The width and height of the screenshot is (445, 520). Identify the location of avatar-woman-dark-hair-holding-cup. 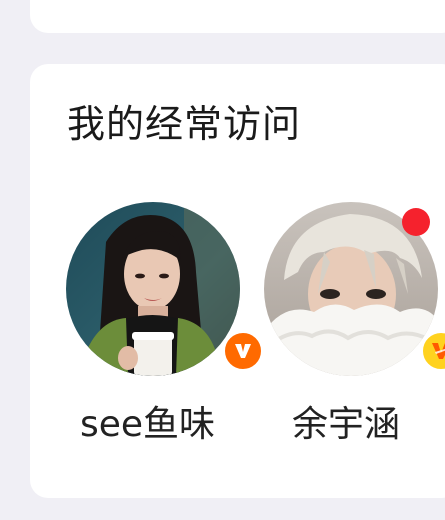
(153, 289).